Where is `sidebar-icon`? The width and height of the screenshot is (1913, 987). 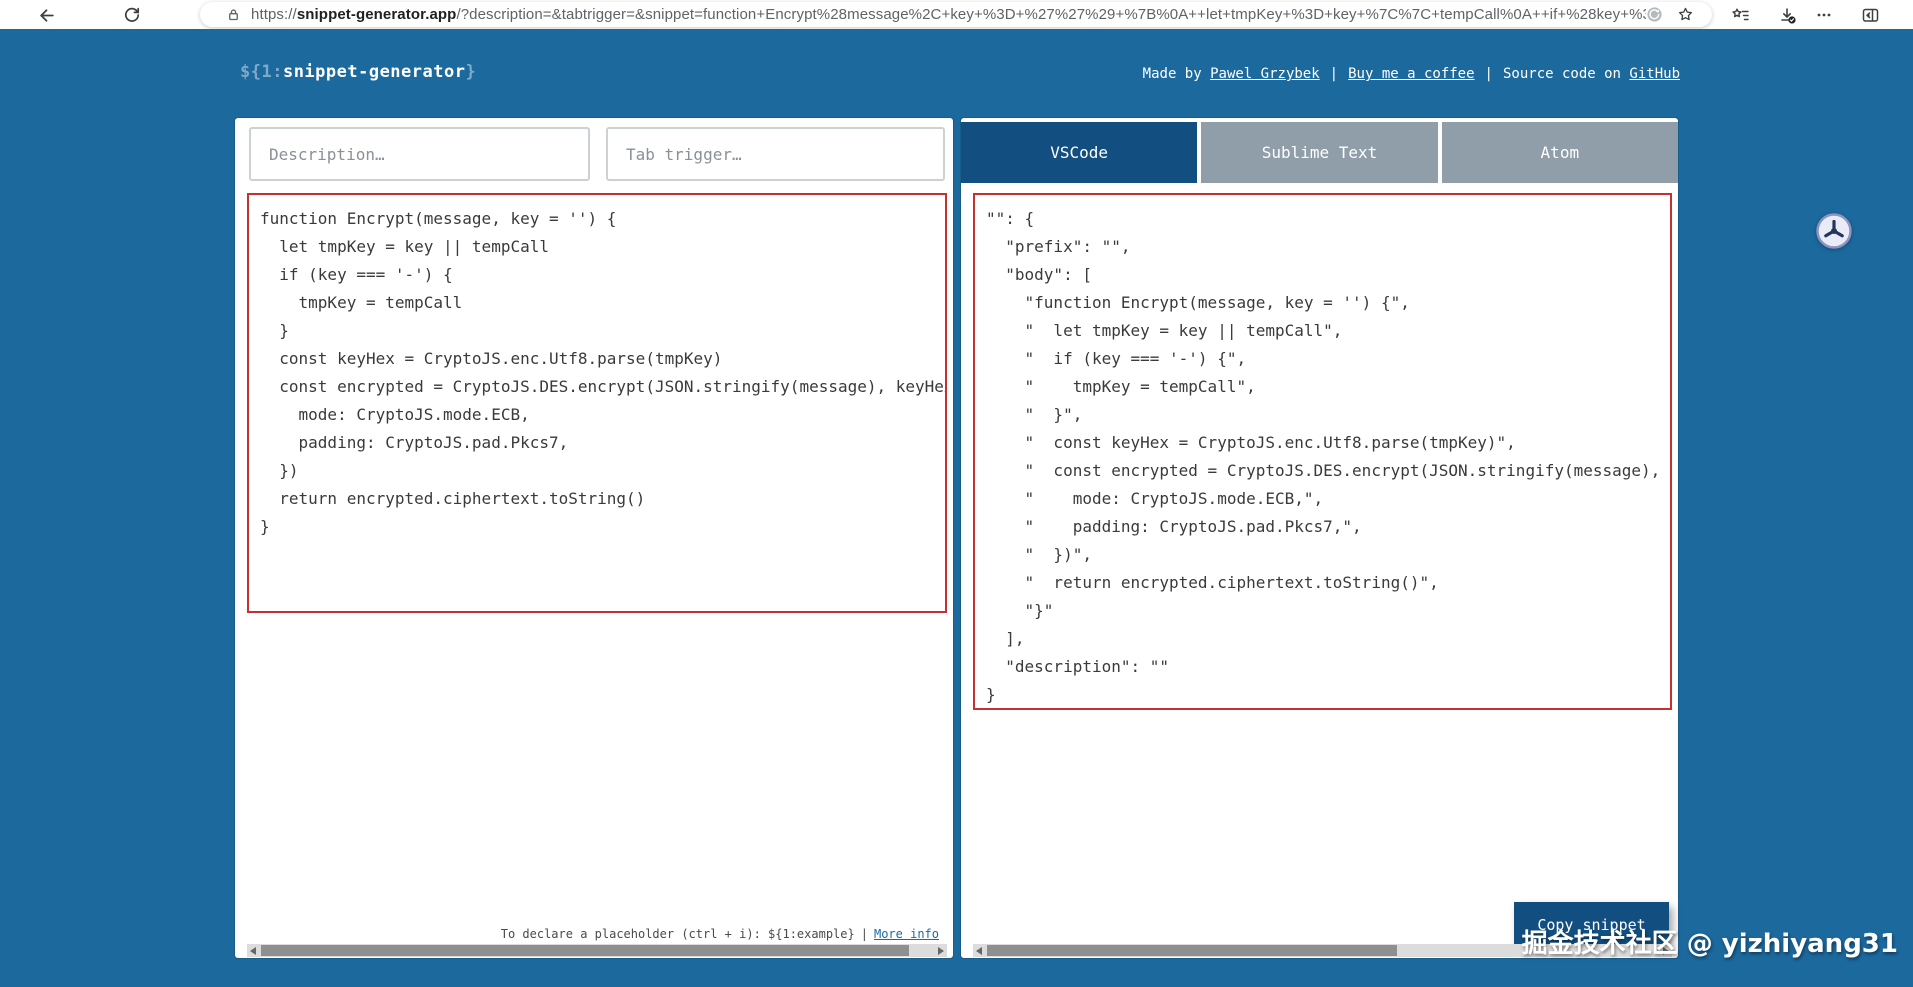 sidebar-icon is located at coordinates (1870, 15).